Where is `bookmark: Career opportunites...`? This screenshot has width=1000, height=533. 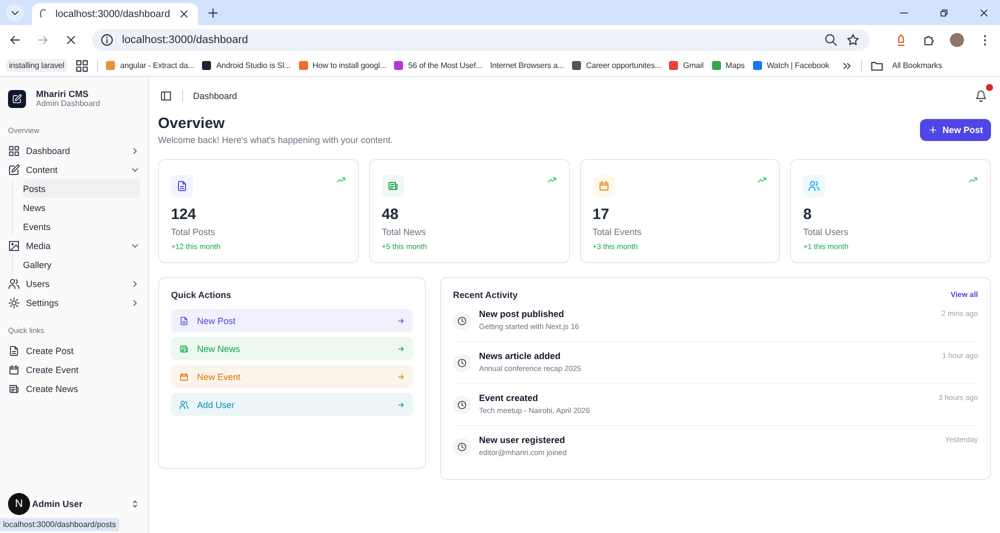
bookmark: Career opportunites... is located at coordinates (617, 65).